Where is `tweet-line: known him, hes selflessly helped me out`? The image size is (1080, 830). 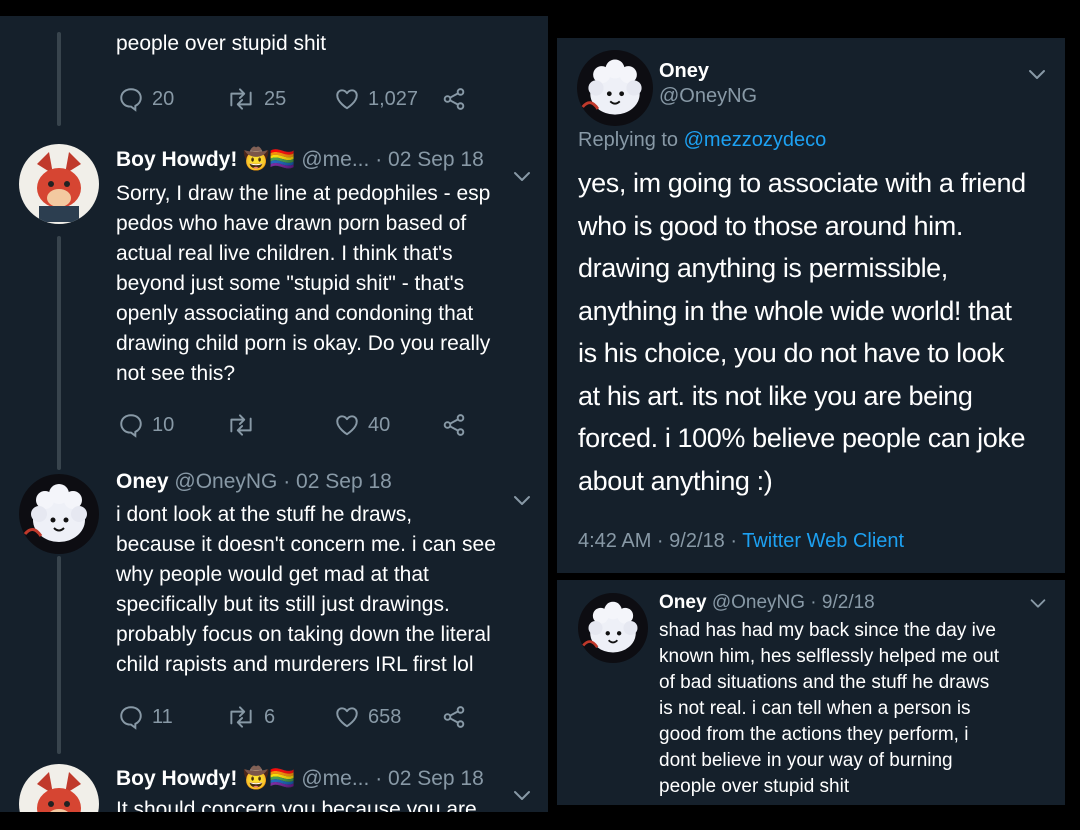
tweet-line: known him, hes selflessly helped me out is located at coordinates (829, 656).